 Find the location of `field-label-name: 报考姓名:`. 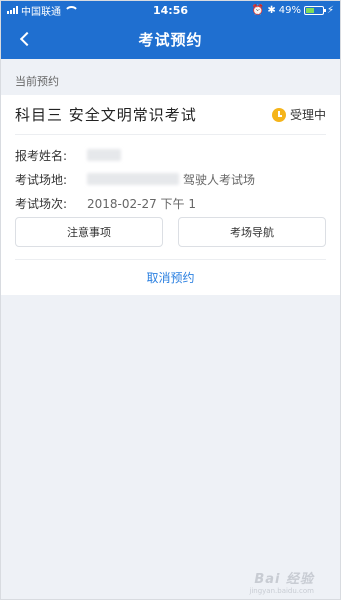

field-label-name: 报考姓名: is located at coordinates (41, 155).